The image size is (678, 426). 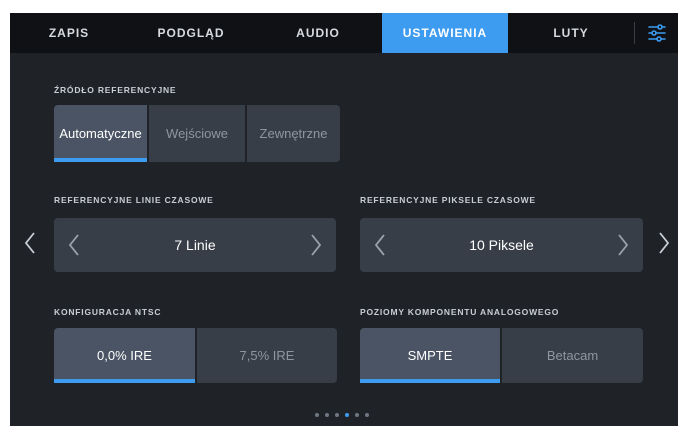 What do you see at coordinates (108, 312) in the screenshot?
I see `ntsc-label: KONFIGURACJA NTSC` at bounding box center [108, 312].